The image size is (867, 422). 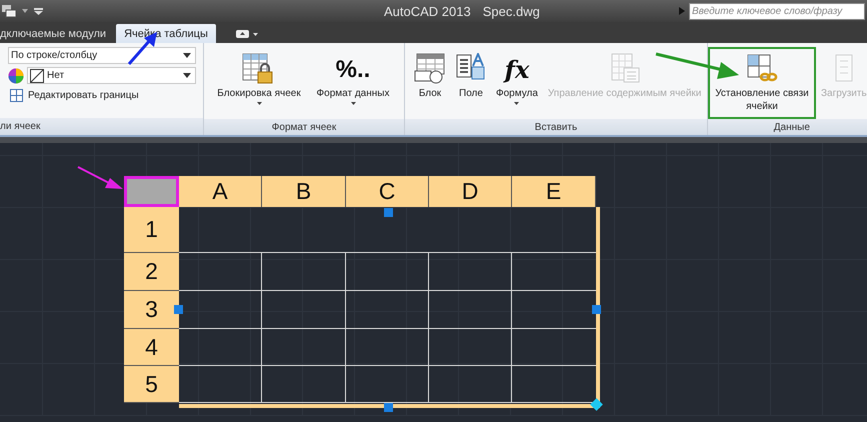 What do you see at coordinates (471, 83) in the screenshot?
I see `ribbon-button: Поле` at bounding box center [471, 83].